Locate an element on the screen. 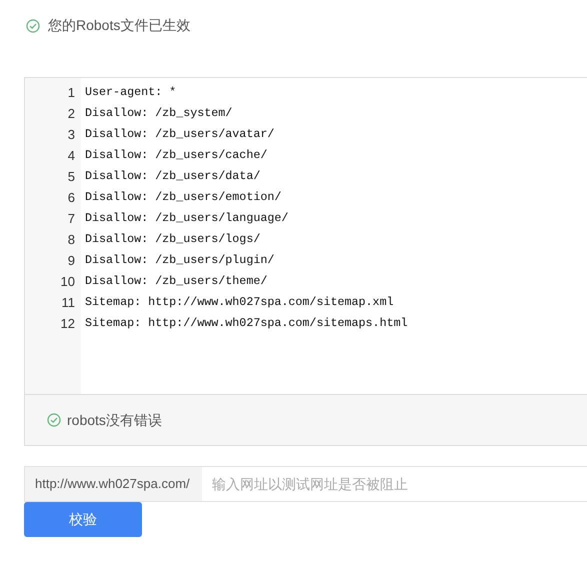  line-number: 2 is located at coordinates (71, 113).